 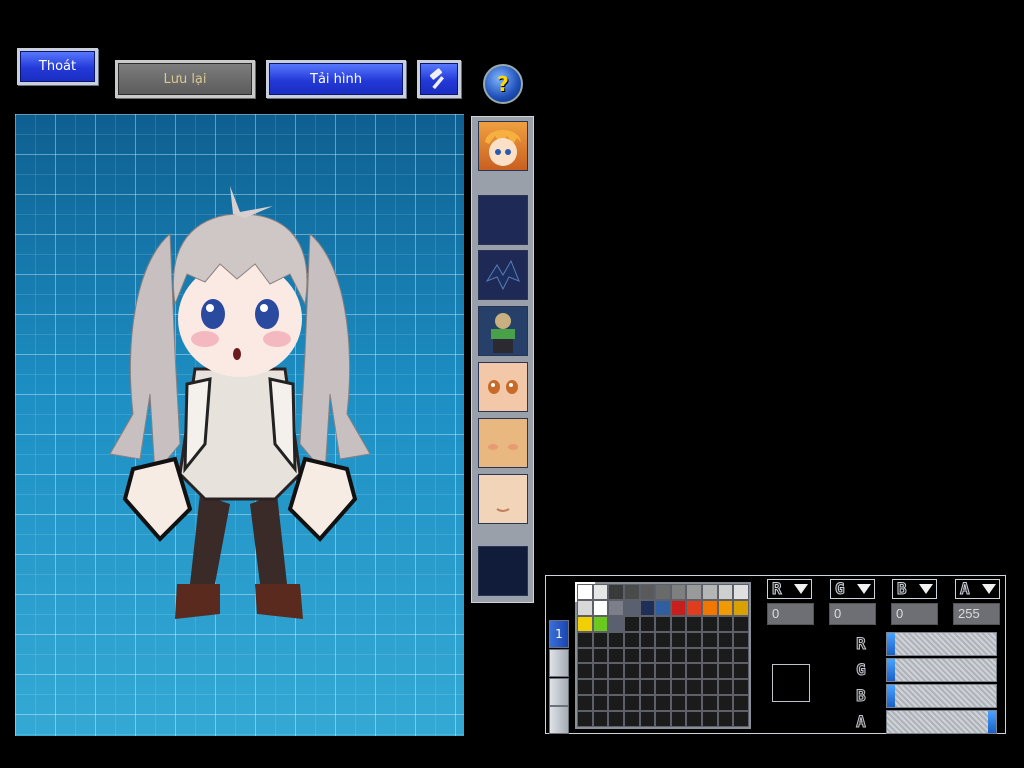 What do you see at coordinates (977, 589) in the screenshot?
I see `channel-a-dropdown: A` at bounding box center [977, 589].